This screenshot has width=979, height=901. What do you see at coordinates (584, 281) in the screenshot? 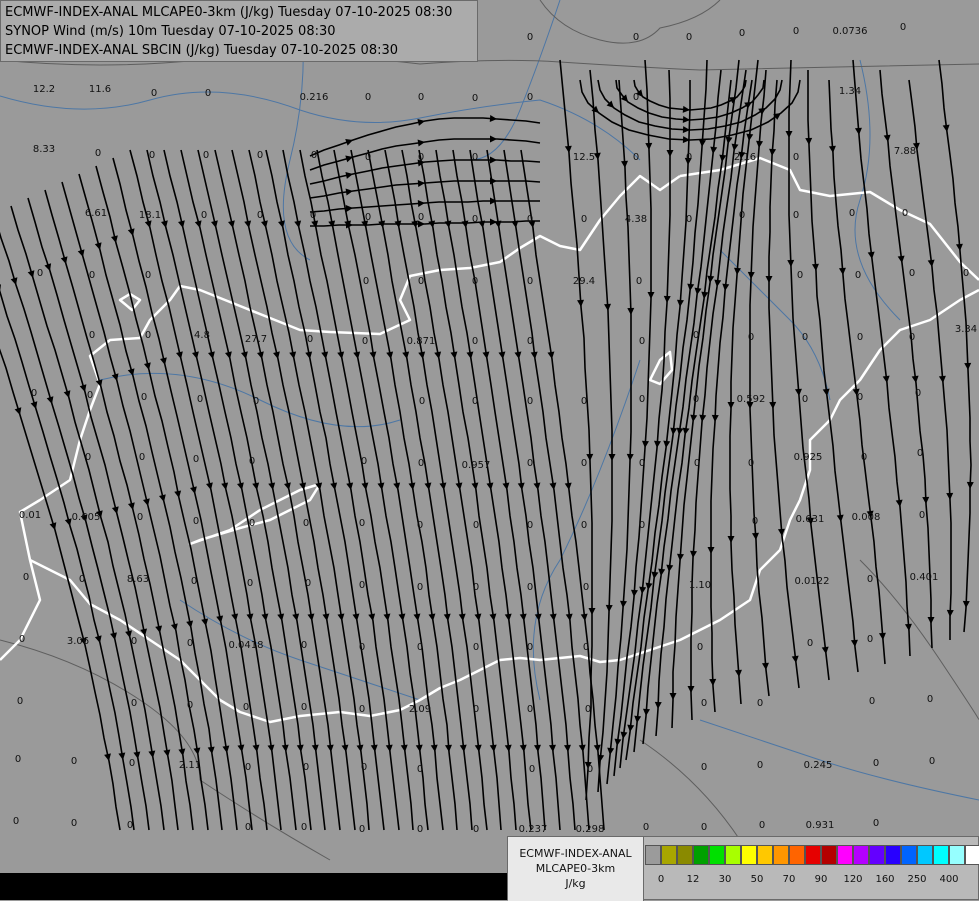
I see `cape-value-label: 29.4` at bounding box center [584, 281].